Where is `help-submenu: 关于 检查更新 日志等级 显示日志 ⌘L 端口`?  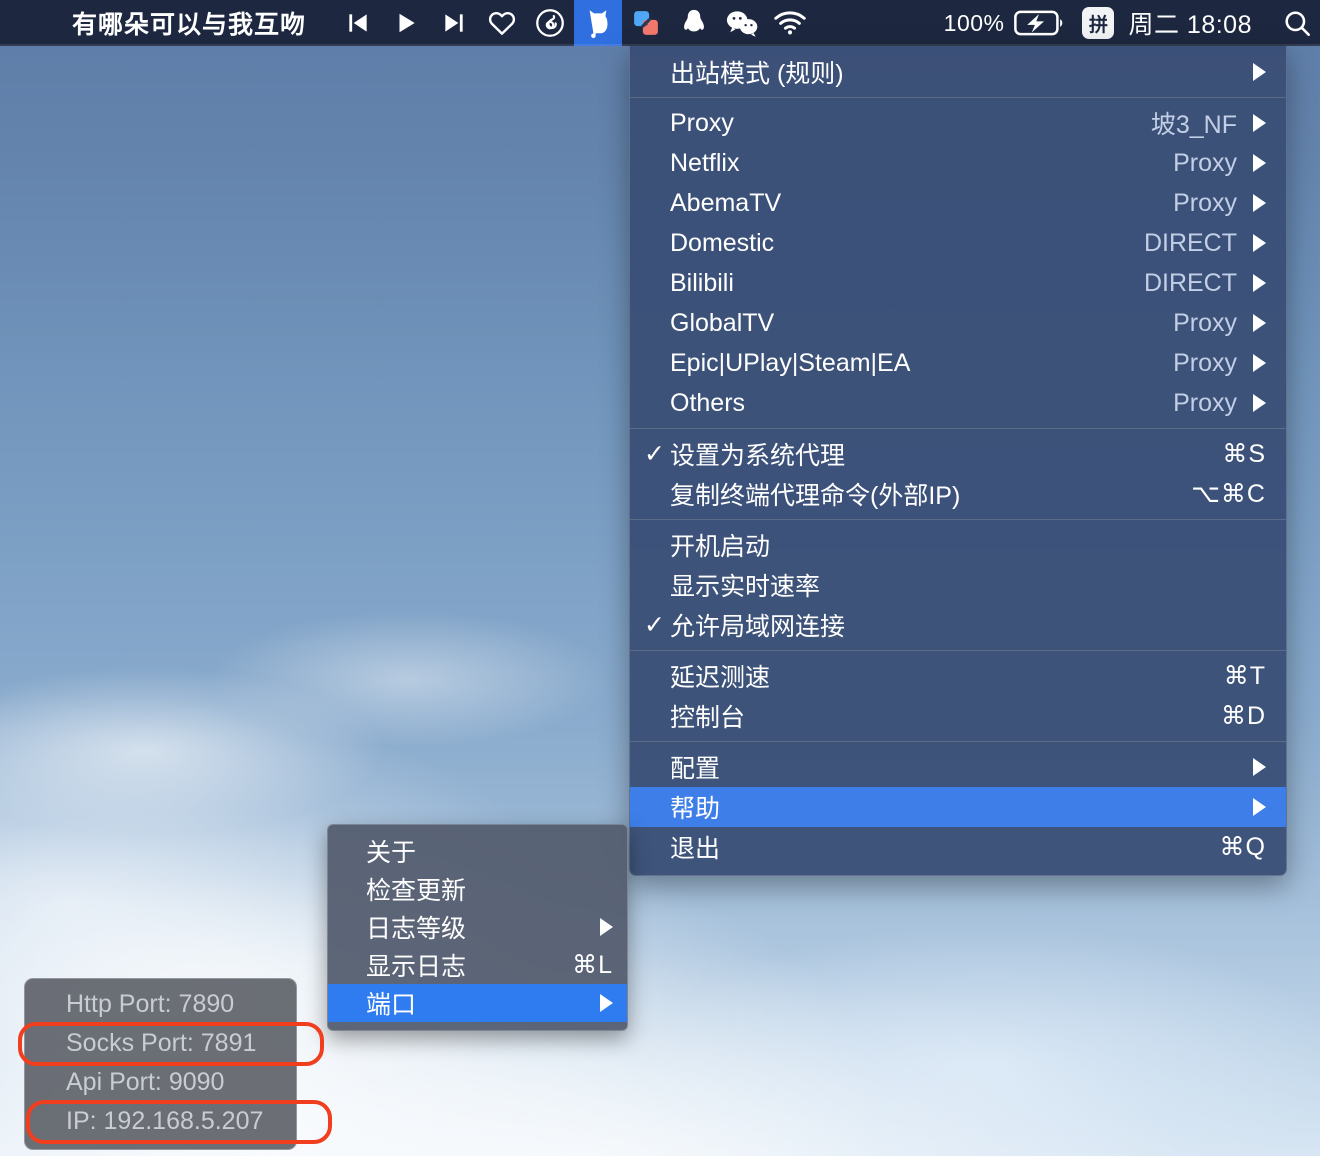
help-submenu: 关于 检查更新 日志等级 显示日志 ⌘L 端口 is located at coordinates (477, 927).